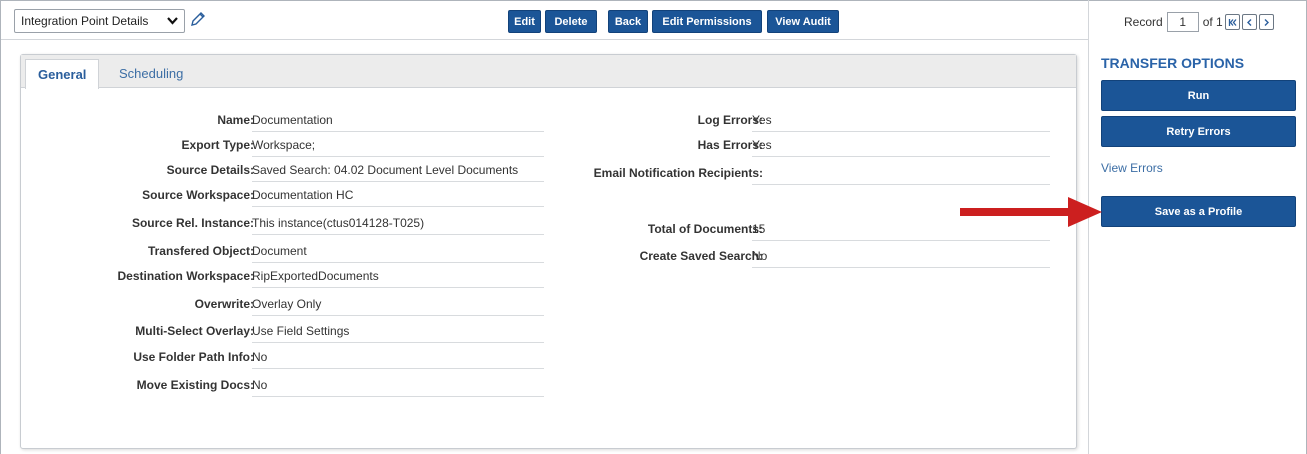 This screenshot has width=1307, height=454. Describe the element at coordinates (217, 145) in the screenshot. I see `field-label: Export Type:` at that location.